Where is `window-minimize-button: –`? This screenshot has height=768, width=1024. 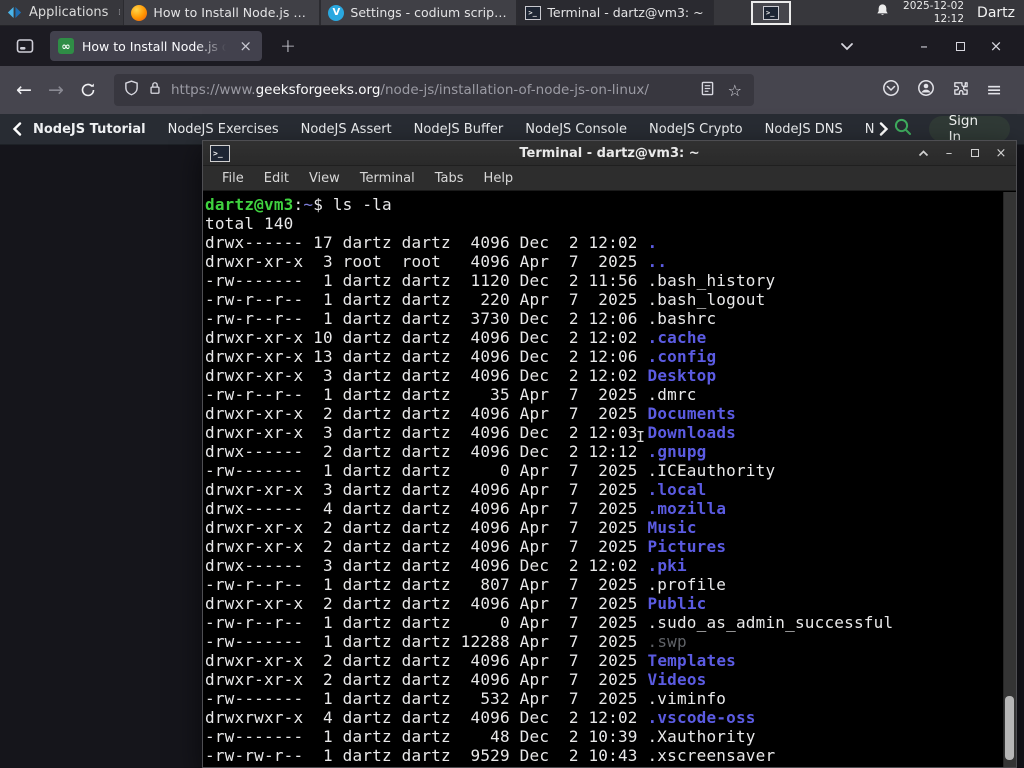
window-minimize-button: – is located at coordinates (924, 46).